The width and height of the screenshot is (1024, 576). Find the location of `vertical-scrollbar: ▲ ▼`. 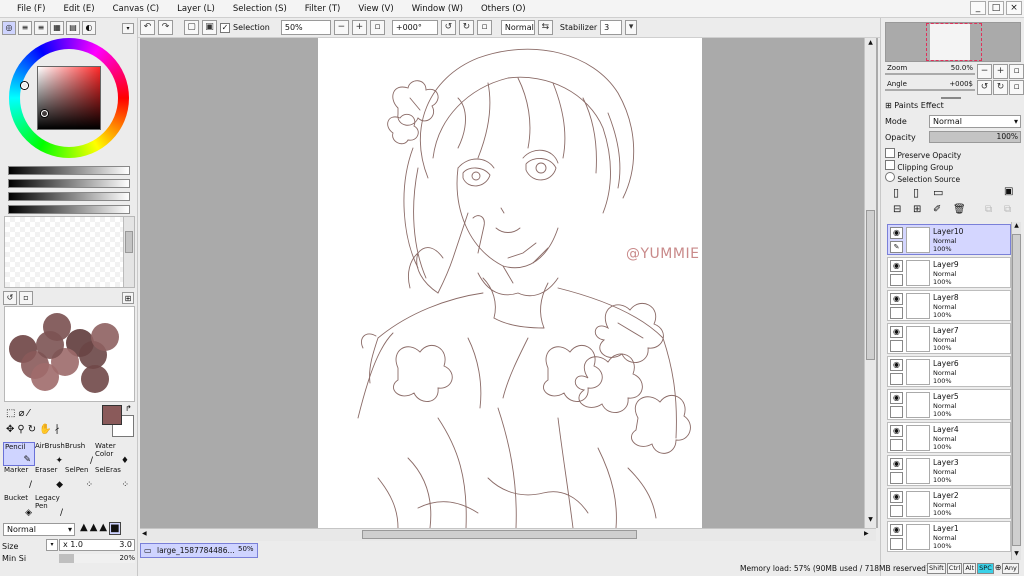

vertical-scrollbar: ▲ ▼ is located at coordinates (870, 283).